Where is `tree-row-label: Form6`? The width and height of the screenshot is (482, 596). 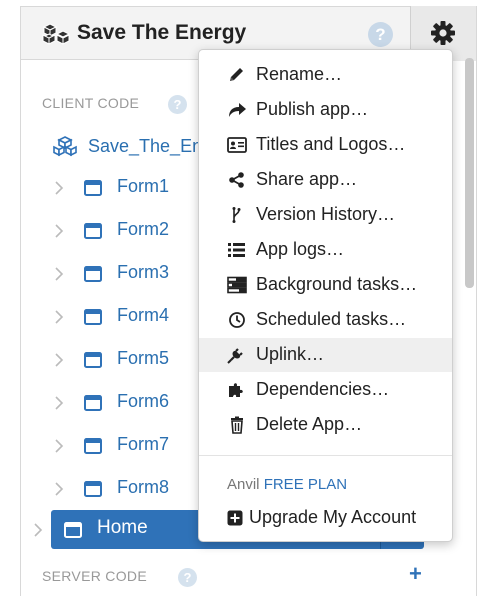 tree-row-label: Form6 is located at coordinates (143, 401).